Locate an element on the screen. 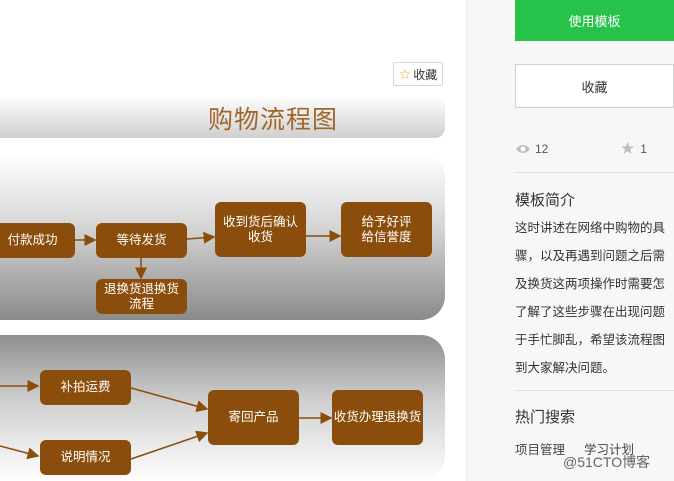 The width and height of the screenshot is (674, 481). node-send-back: 寄回产品 is located at coordinates (253, 417).